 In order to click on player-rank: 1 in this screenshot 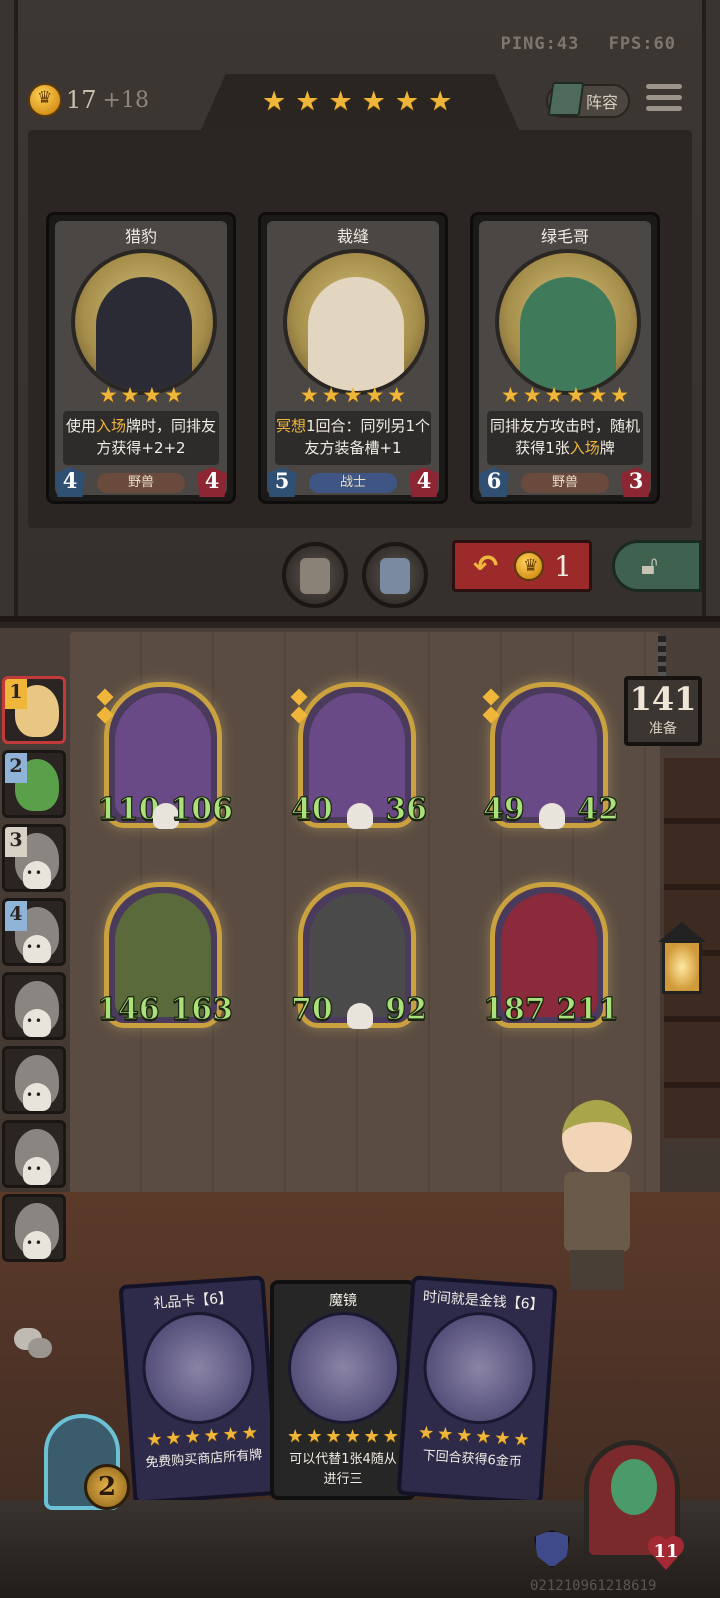, I will do `click(16, 694)`.